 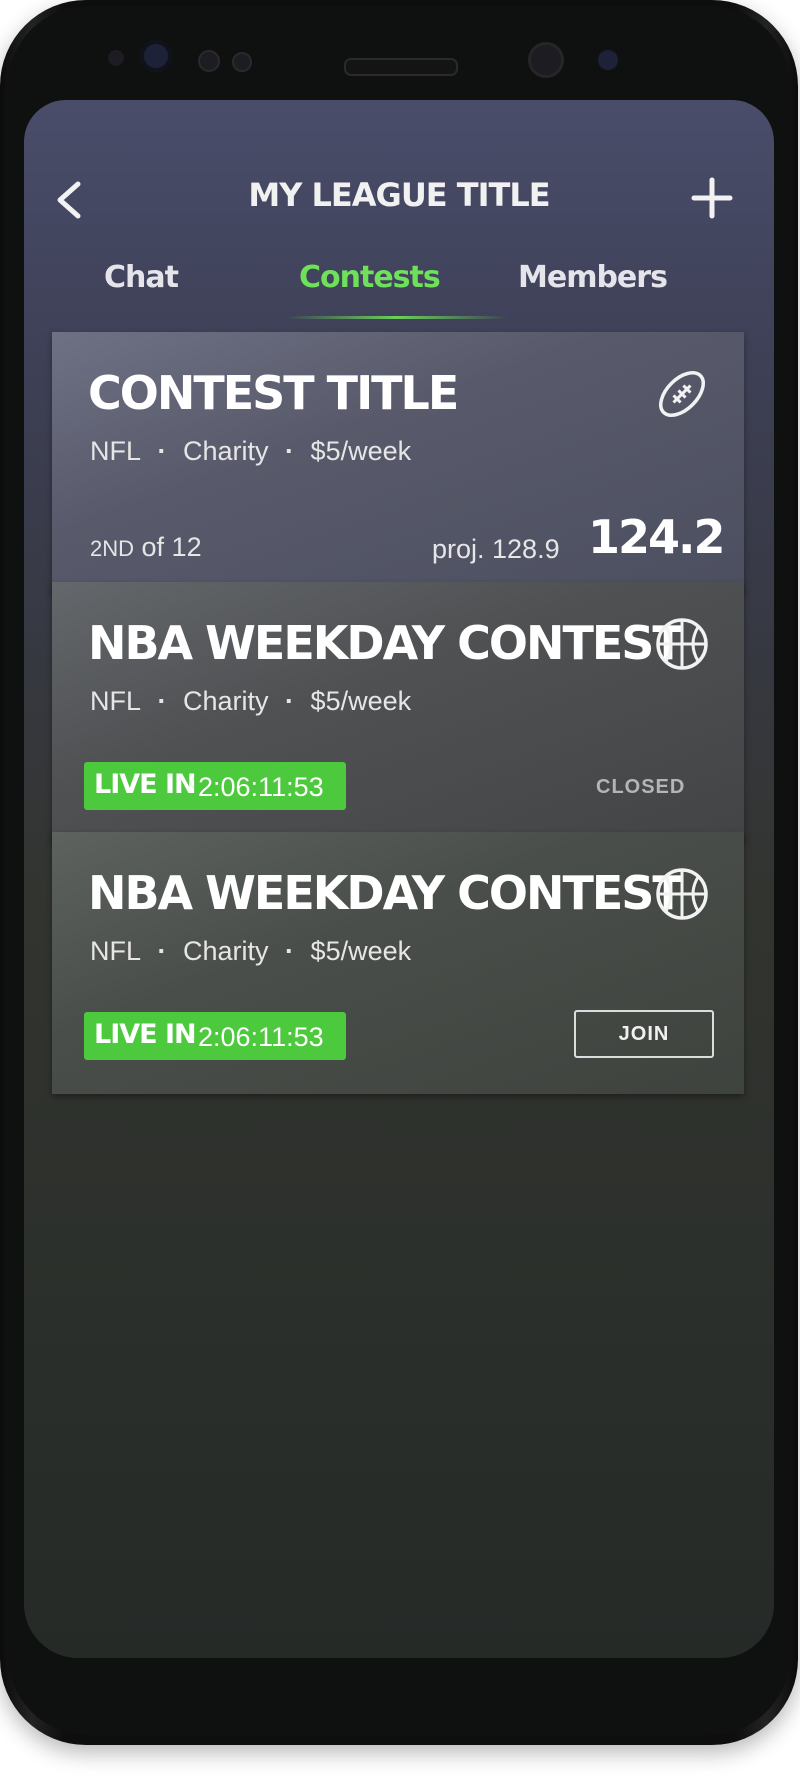 I want to click on earpiece-speaker, so click(x=401, y=67).